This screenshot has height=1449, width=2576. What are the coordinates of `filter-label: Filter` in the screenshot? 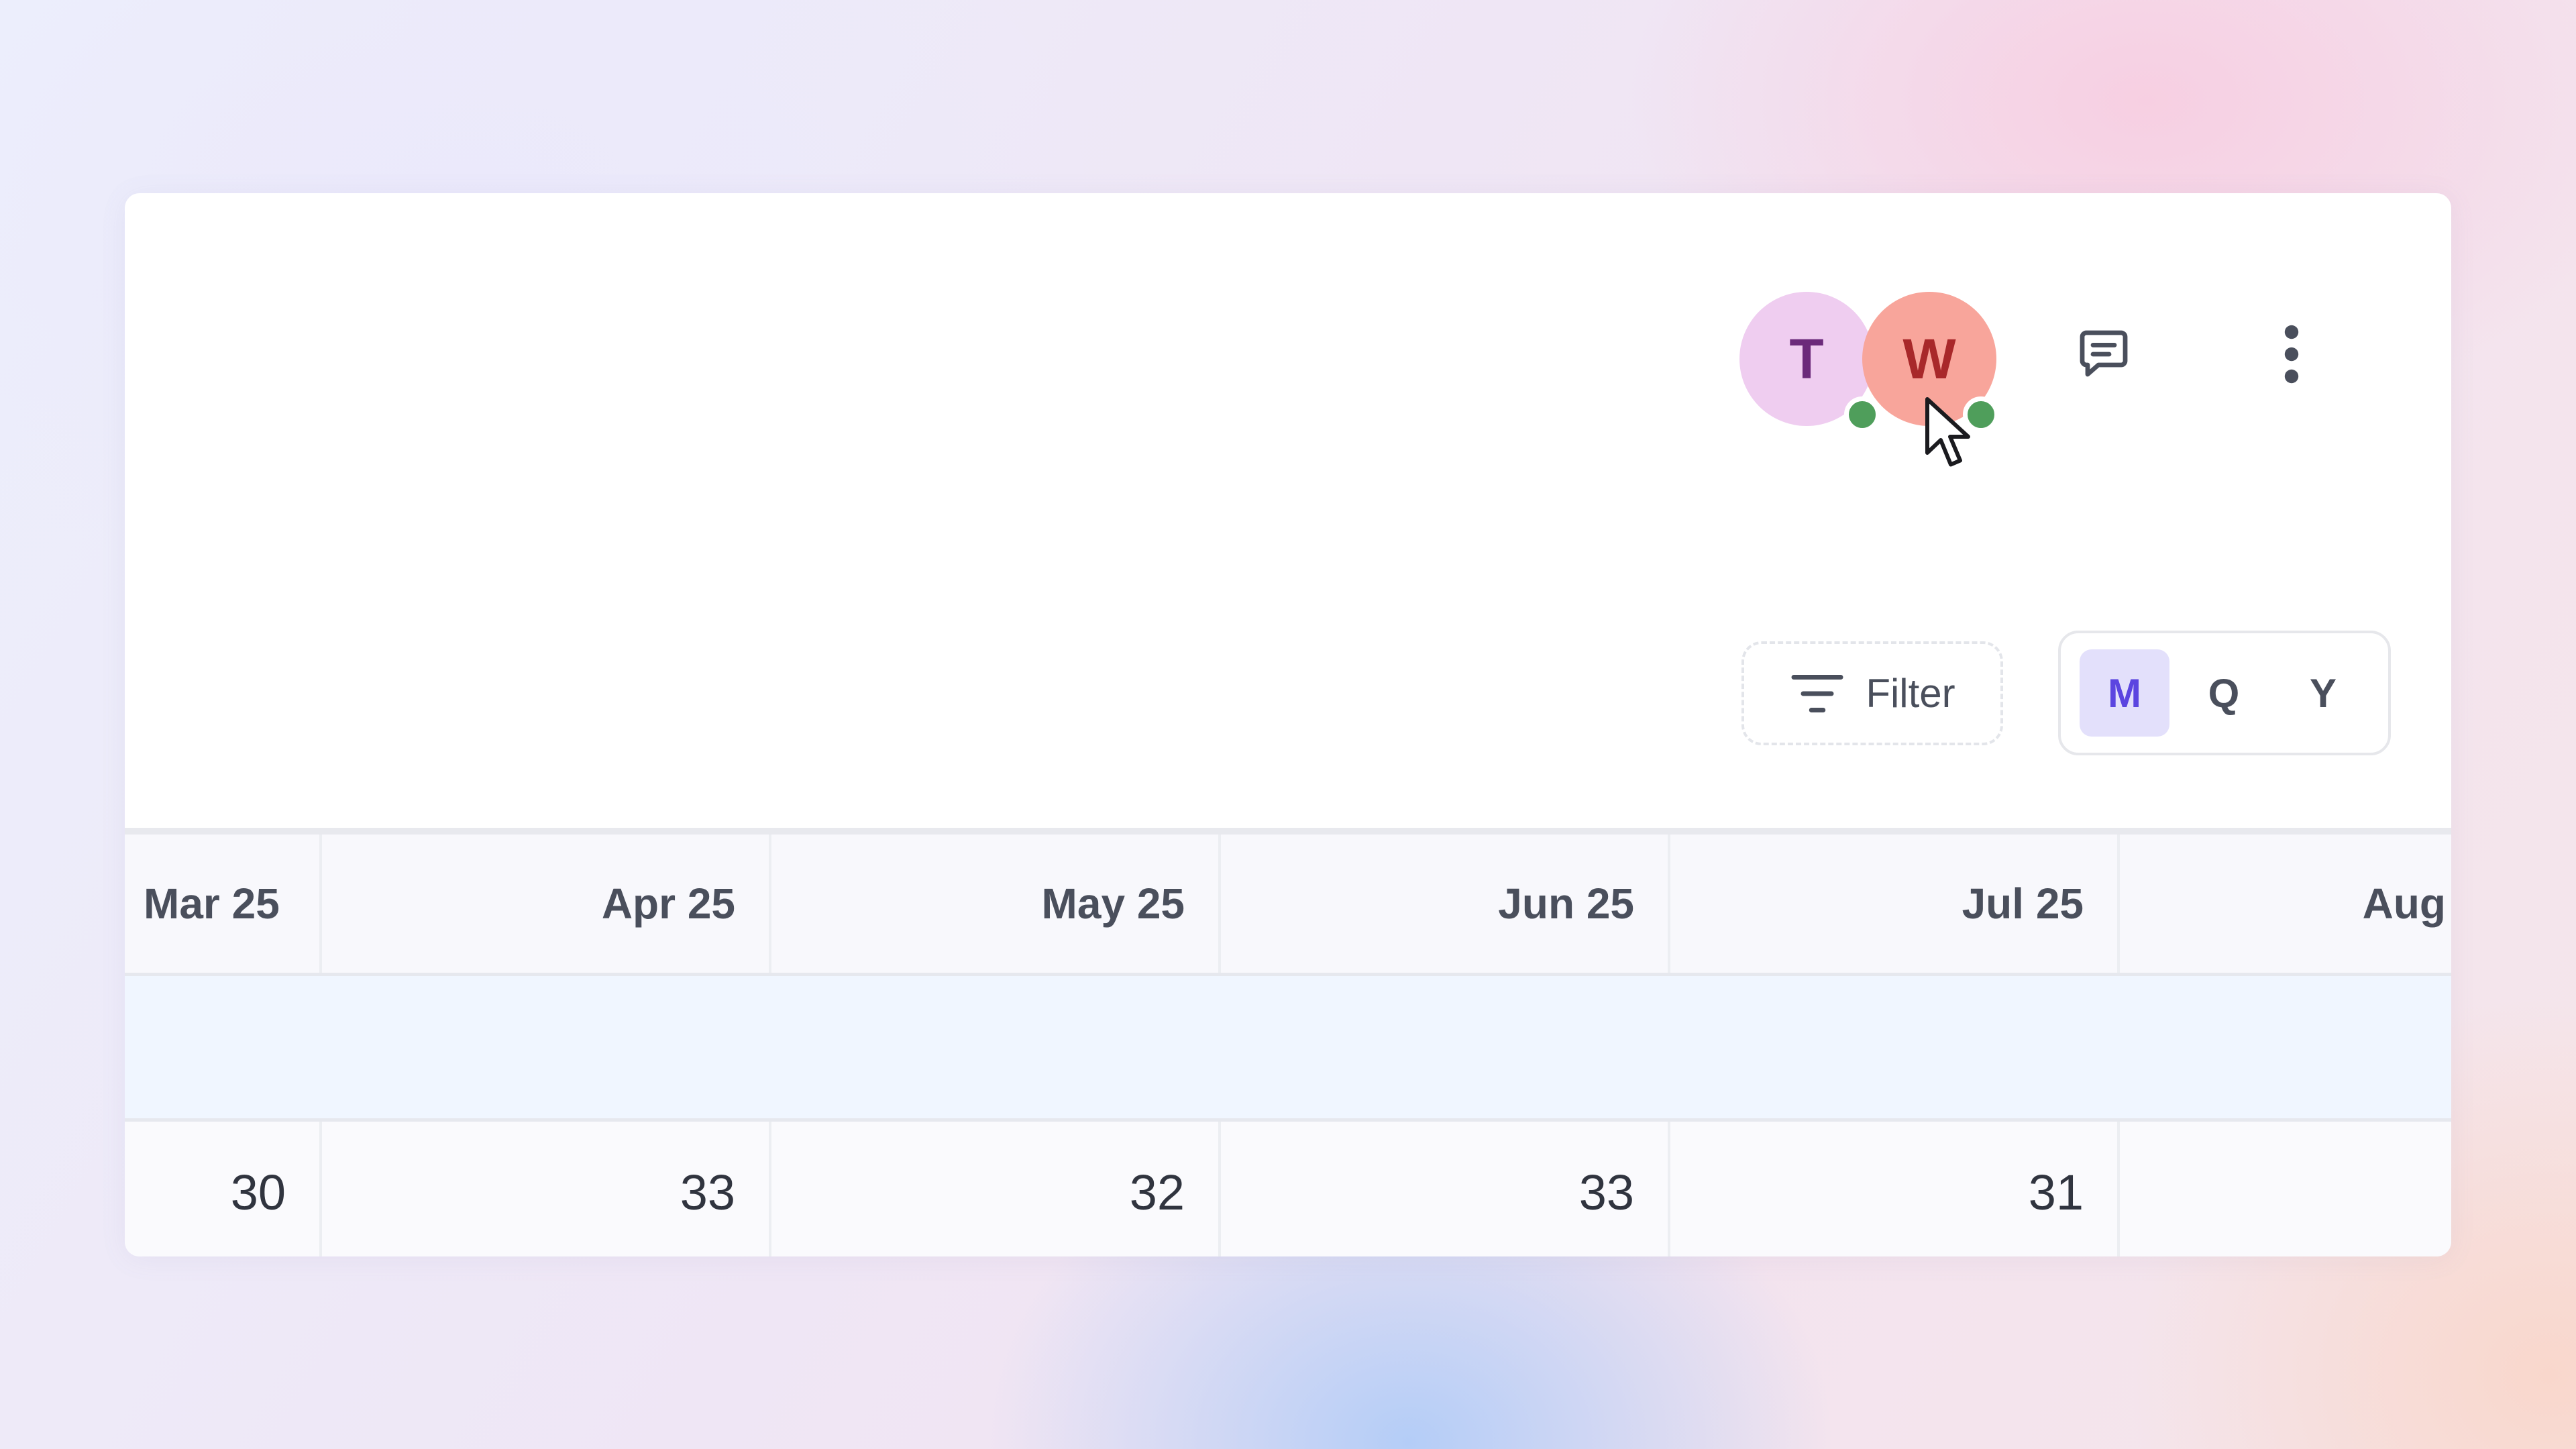 It's located at (1910, 693).